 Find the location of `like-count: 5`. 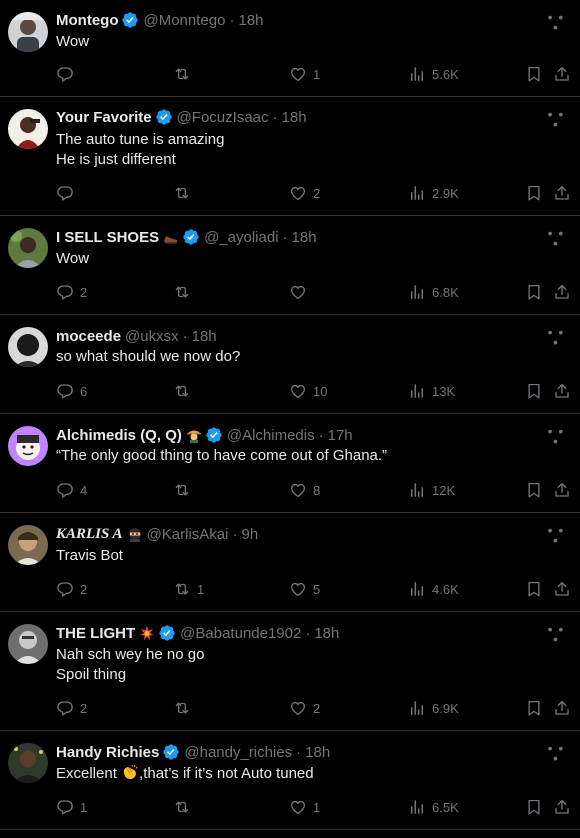

like-count: 5 is located at coordinates (317, 589).